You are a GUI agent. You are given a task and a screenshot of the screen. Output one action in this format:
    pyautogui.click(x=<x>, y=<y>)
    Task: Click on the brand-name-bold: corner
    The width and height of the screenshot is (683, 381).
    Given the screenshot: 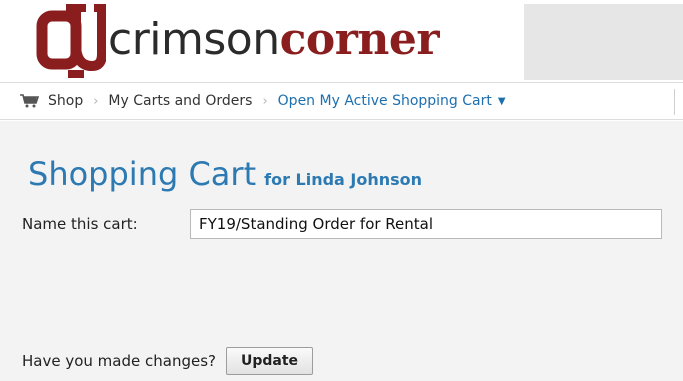 What is the action you would take?
    pyautogui.click(x=359, y=39)
    